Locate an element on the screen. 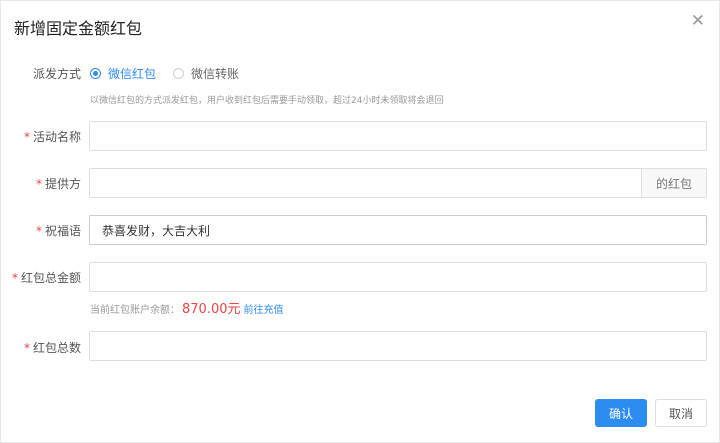 Image resolution: width=720 pixels, height=443 pixels. close-icon: ✕ is located at coordinates (698, 21).